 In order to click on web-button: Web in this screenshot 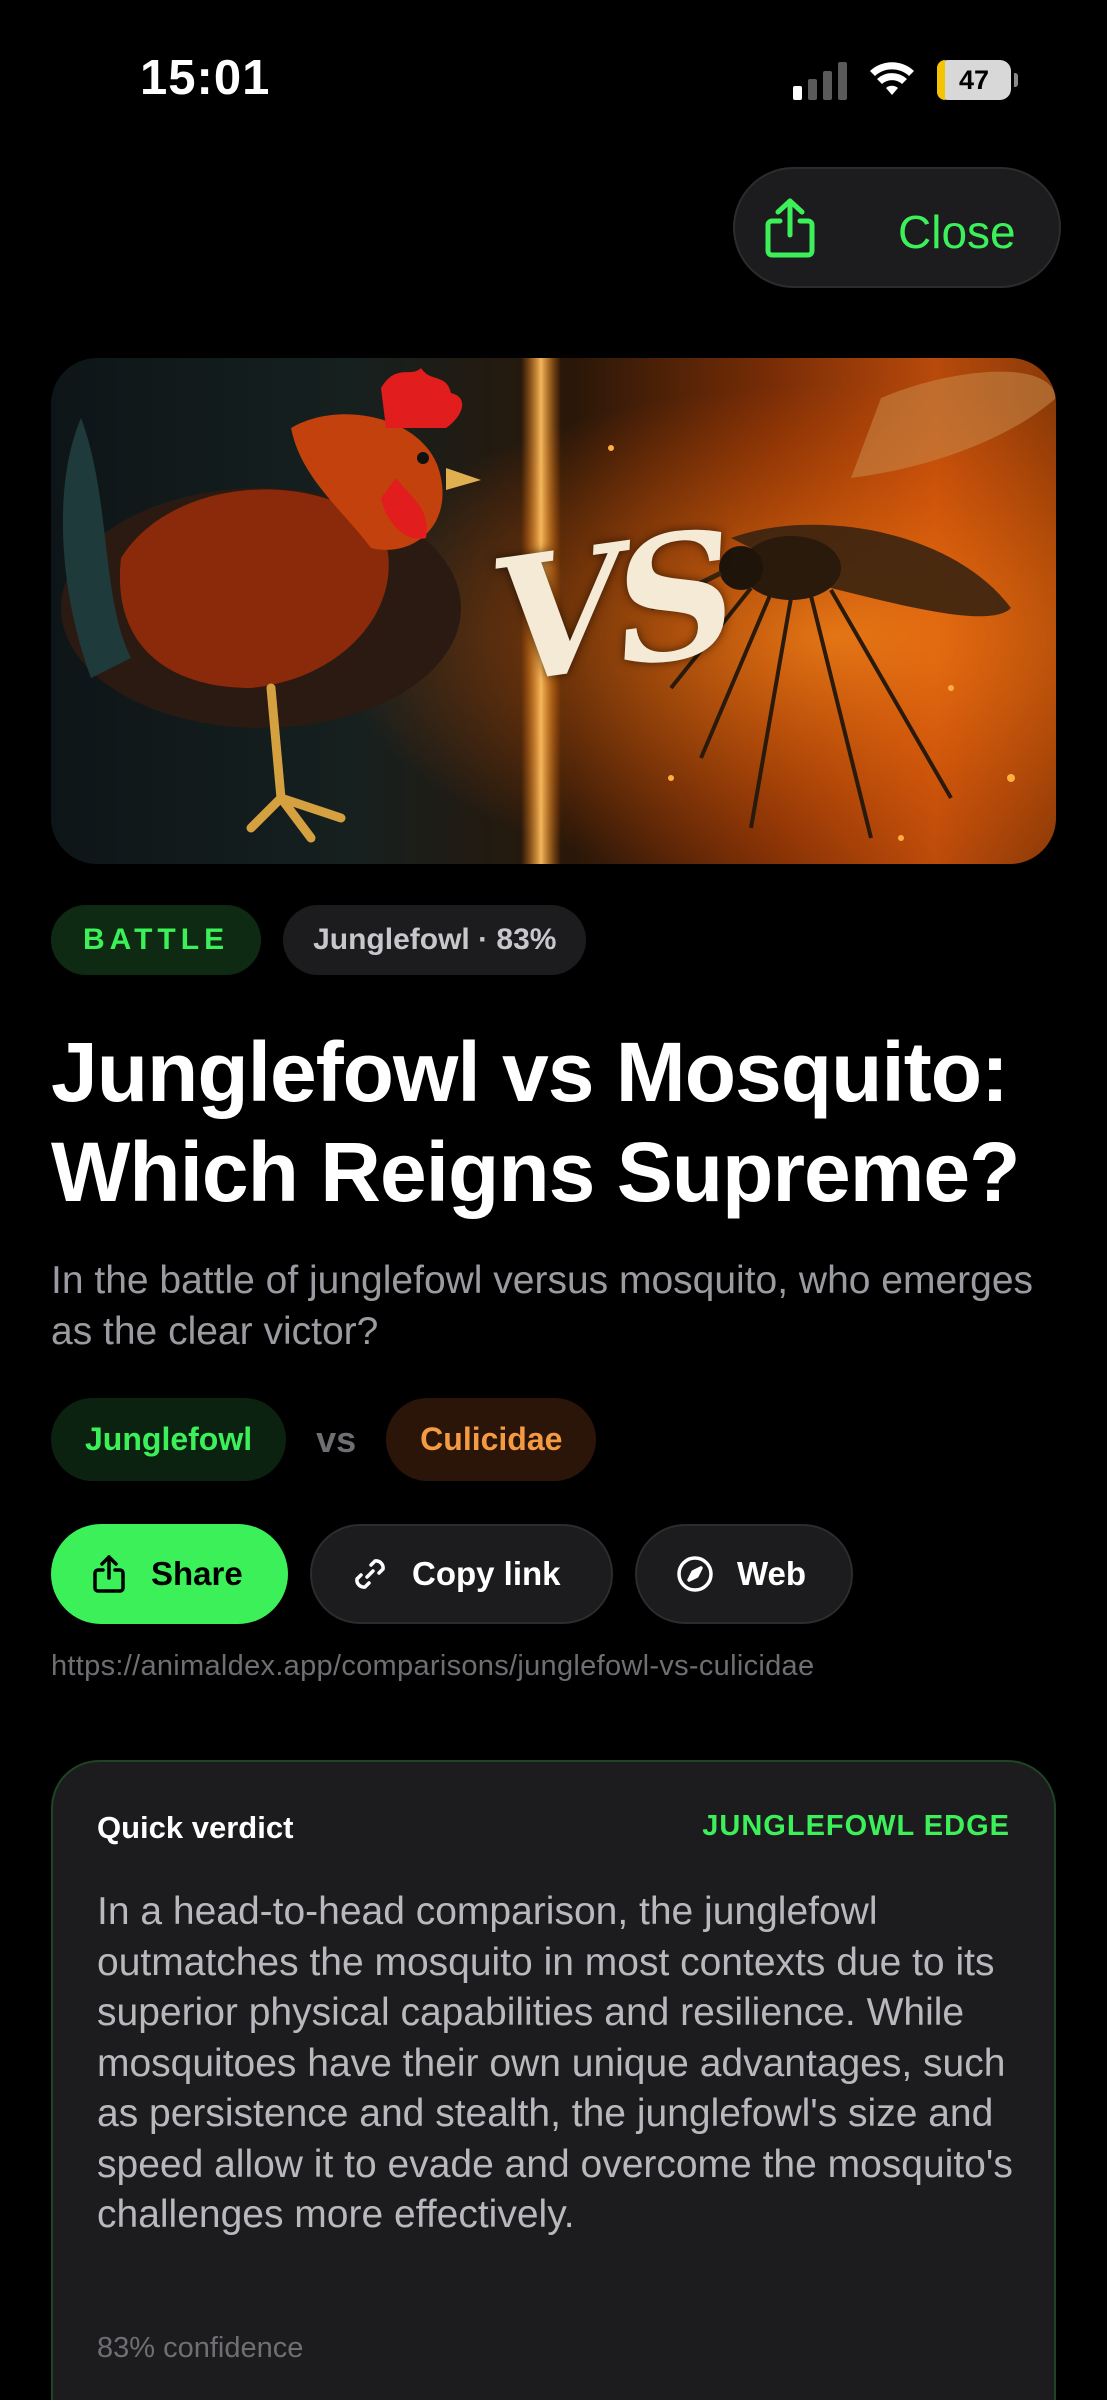, I will do `click(744, 1574)`.